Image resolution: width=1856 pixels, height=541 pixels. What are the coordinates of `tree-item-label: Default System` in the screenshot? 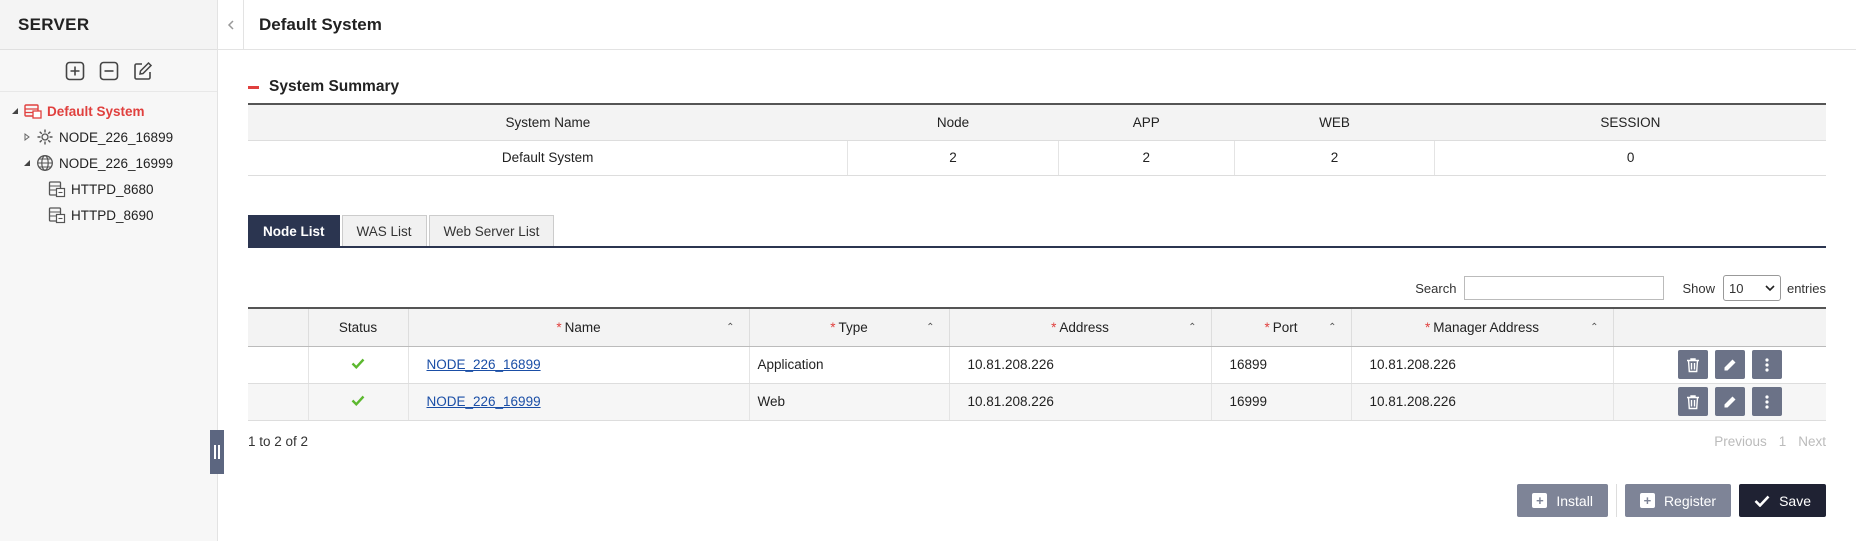 It's located at (96, 111).